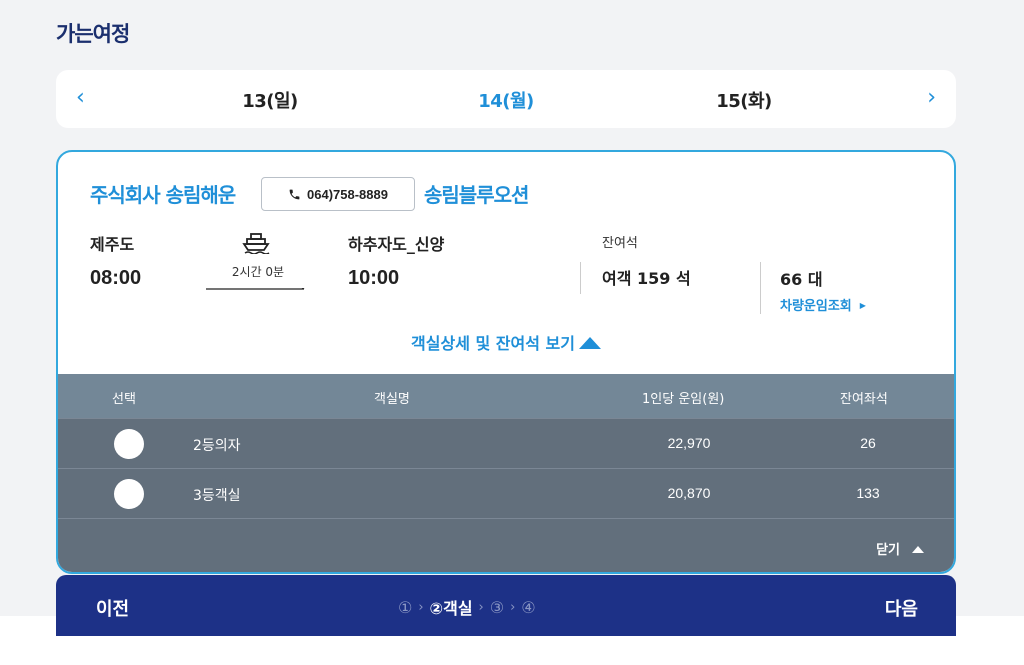 The width and height of the screenshot is (1024, 665). I want to click on step-1: ①, so click(405, 607).